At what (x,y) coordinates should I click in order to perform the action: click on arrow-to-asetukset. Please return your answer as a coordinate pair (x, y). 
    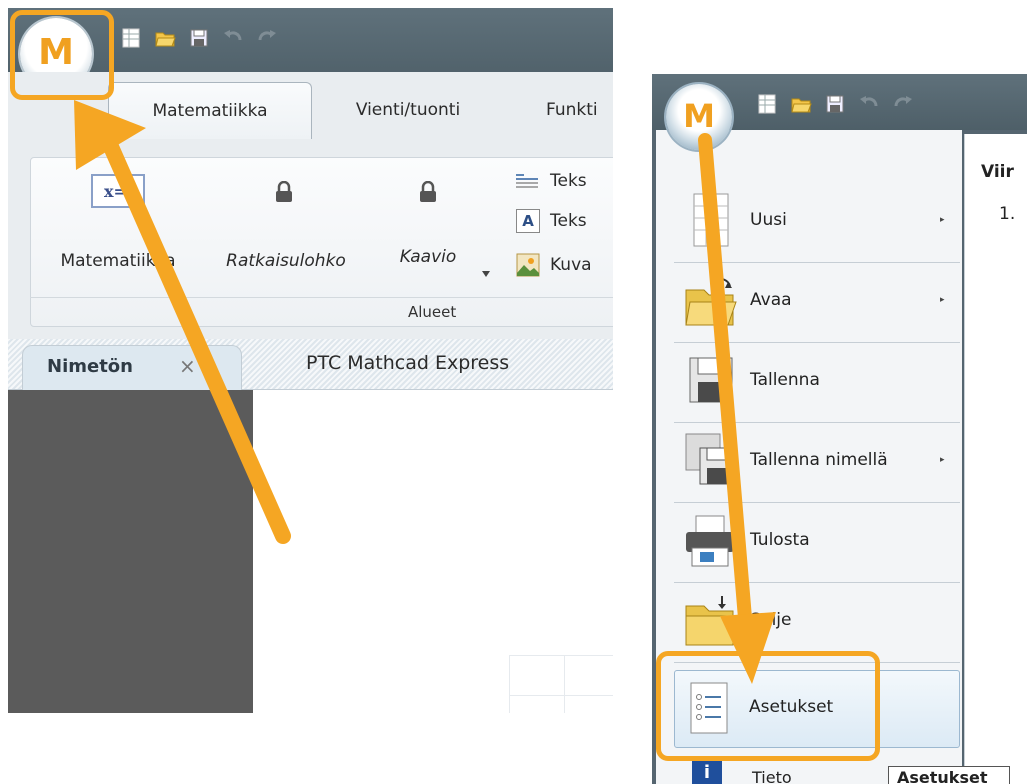
    Looking at the image, I should click on (737, 408).